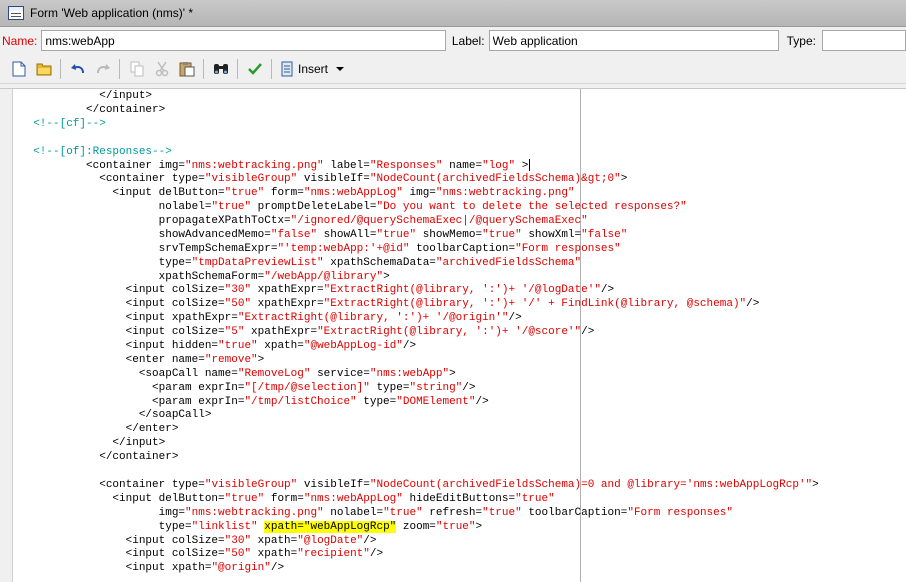 The height and width of the screenshot is (582, 906). I want to click on code-token: </input>, so click(86, 96).